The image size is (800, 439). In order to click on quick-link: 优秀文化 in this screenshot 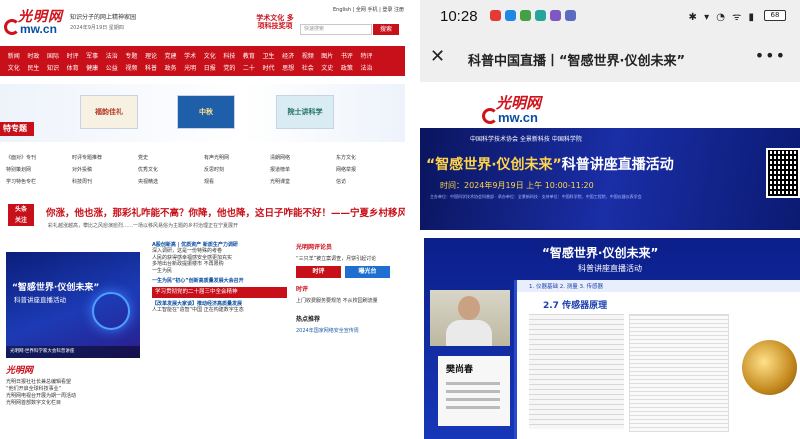, I will do `click(148, 169)`.